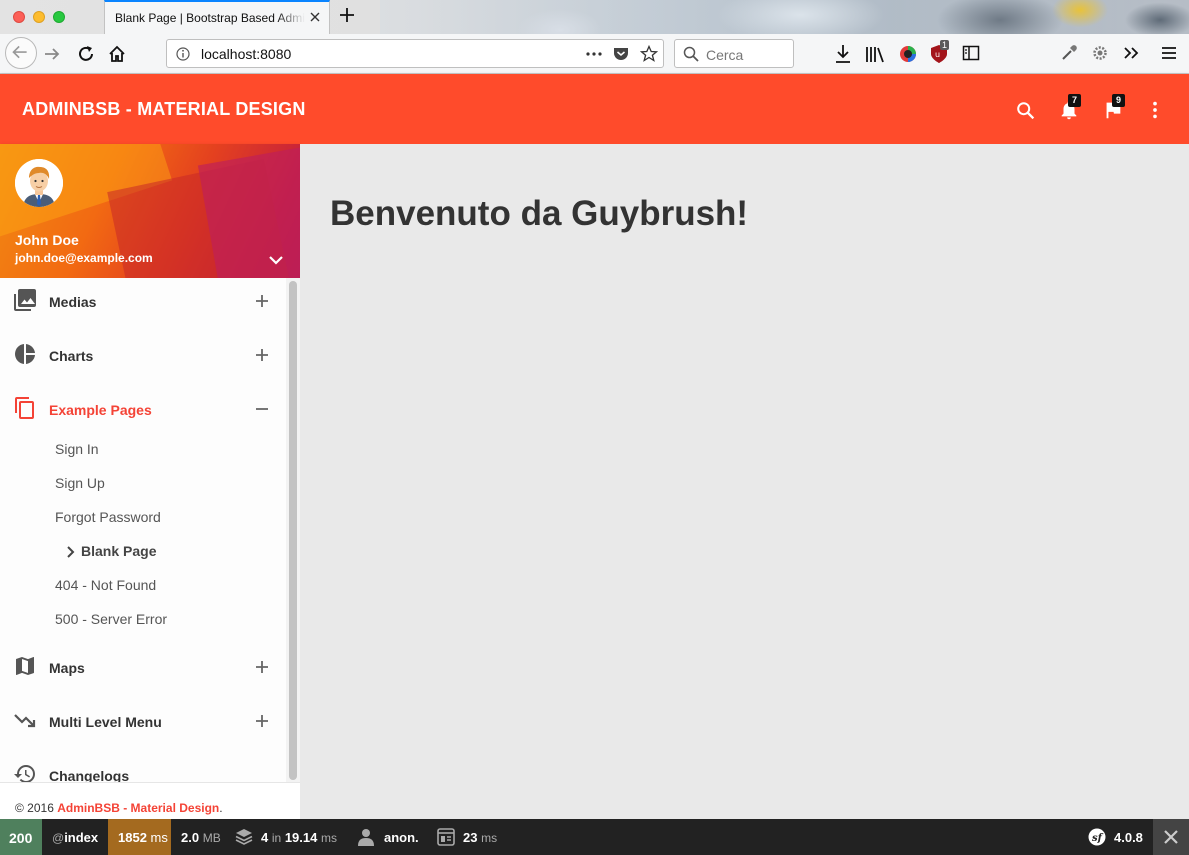 This screenshot has height=855, width=1189. I want to click on svg-text: sf, so click(1098, 838).